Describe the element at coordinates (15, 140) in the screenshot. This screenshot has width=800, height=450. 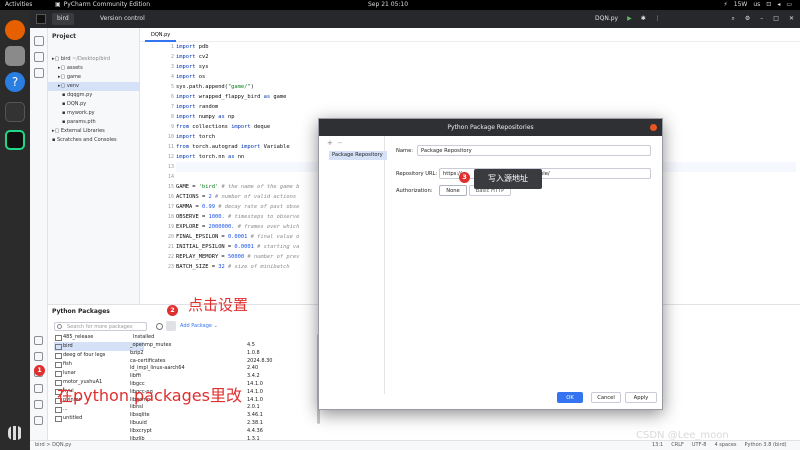
I see `pycharm-dock-icon` at that location.